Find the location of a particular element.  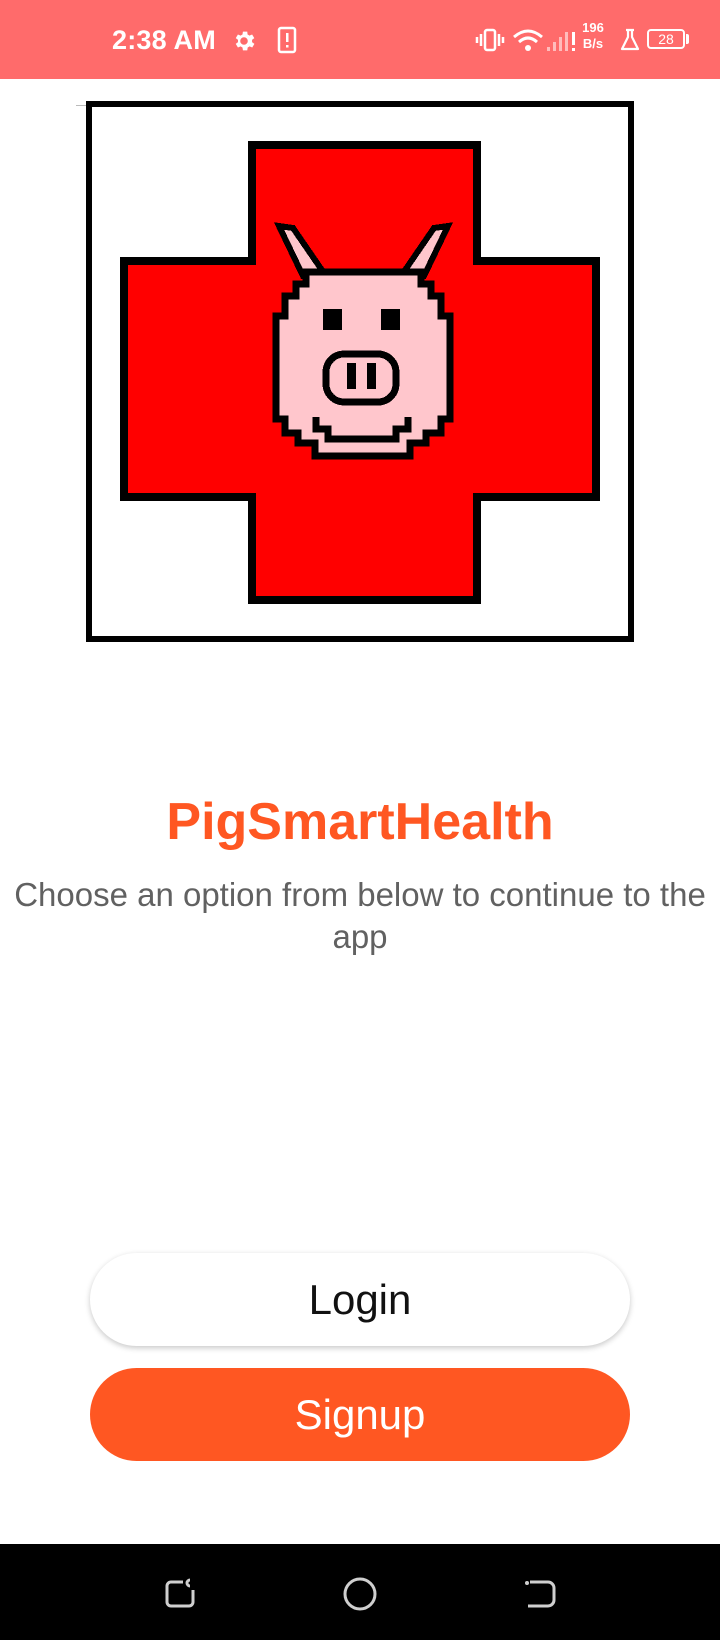

signup-button: Signup is located at coordinates (360, 1414).